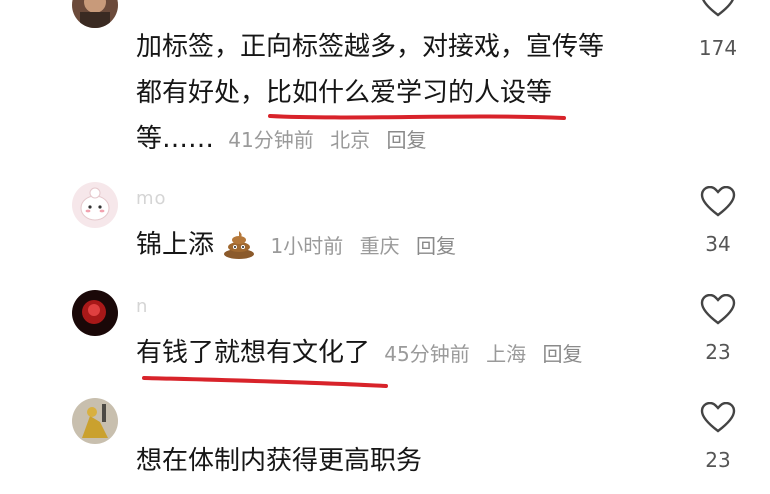 This screenshot has width=770, height=494. What do you see at coordinates (279, 461) in the screenshot?
I see `comment-text-line: 想在体制内获得更高职务` at bounding box center [279, 461].